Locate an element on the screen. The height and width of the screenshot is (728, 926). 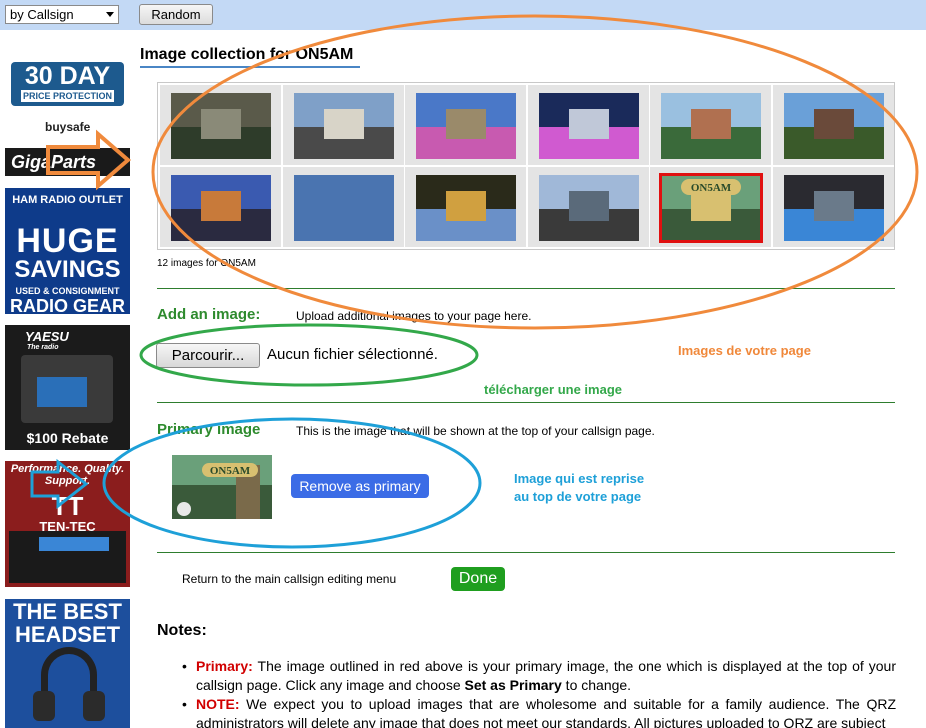
annotation-images-page: Images de votre page is located at coordinates (744, 350).